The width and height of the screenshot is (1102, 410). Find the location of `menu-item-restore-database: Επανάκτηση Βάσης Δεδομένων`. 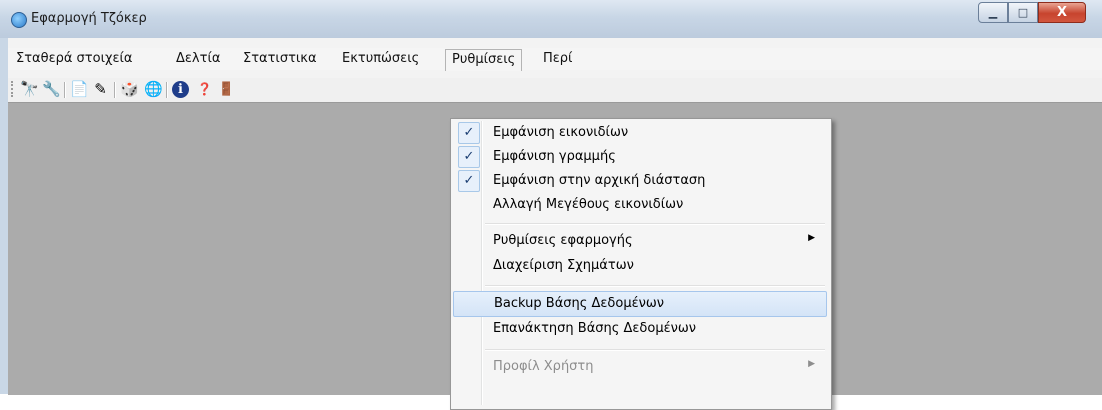

menu-item-restore-database: Επανάκτηση Βάσης Δεδομένων is located at coordinates (640, 329).